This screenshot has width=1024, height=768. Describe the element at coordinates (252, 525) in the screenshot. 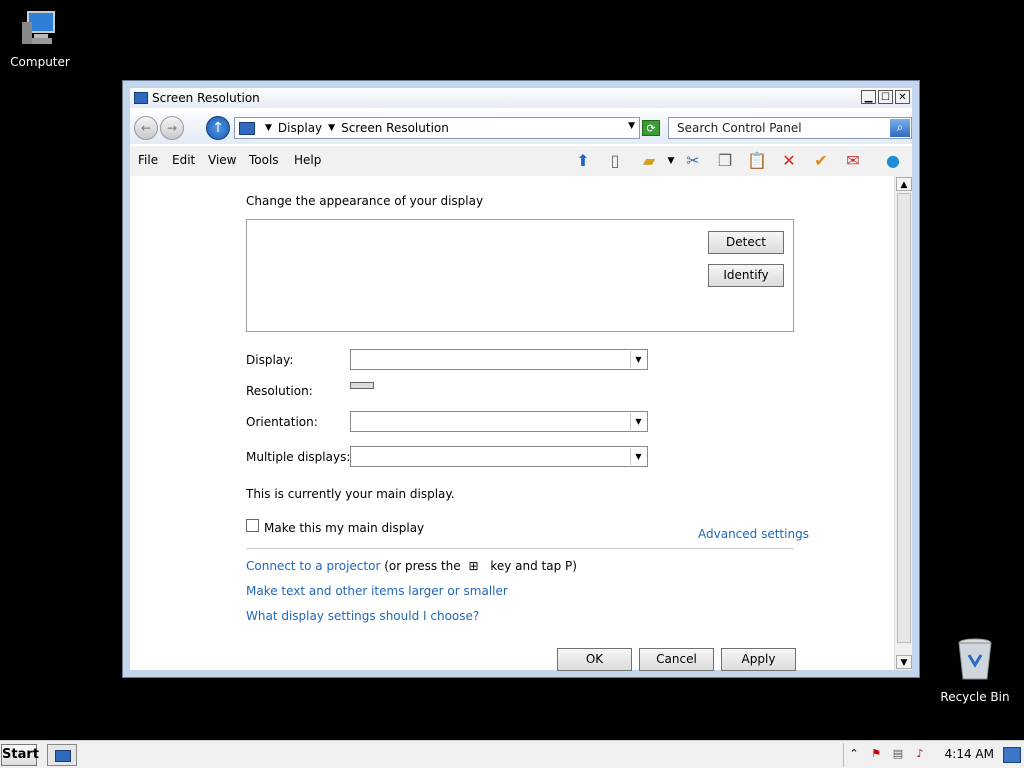

I see `make-main-display-checkbox` at that location.